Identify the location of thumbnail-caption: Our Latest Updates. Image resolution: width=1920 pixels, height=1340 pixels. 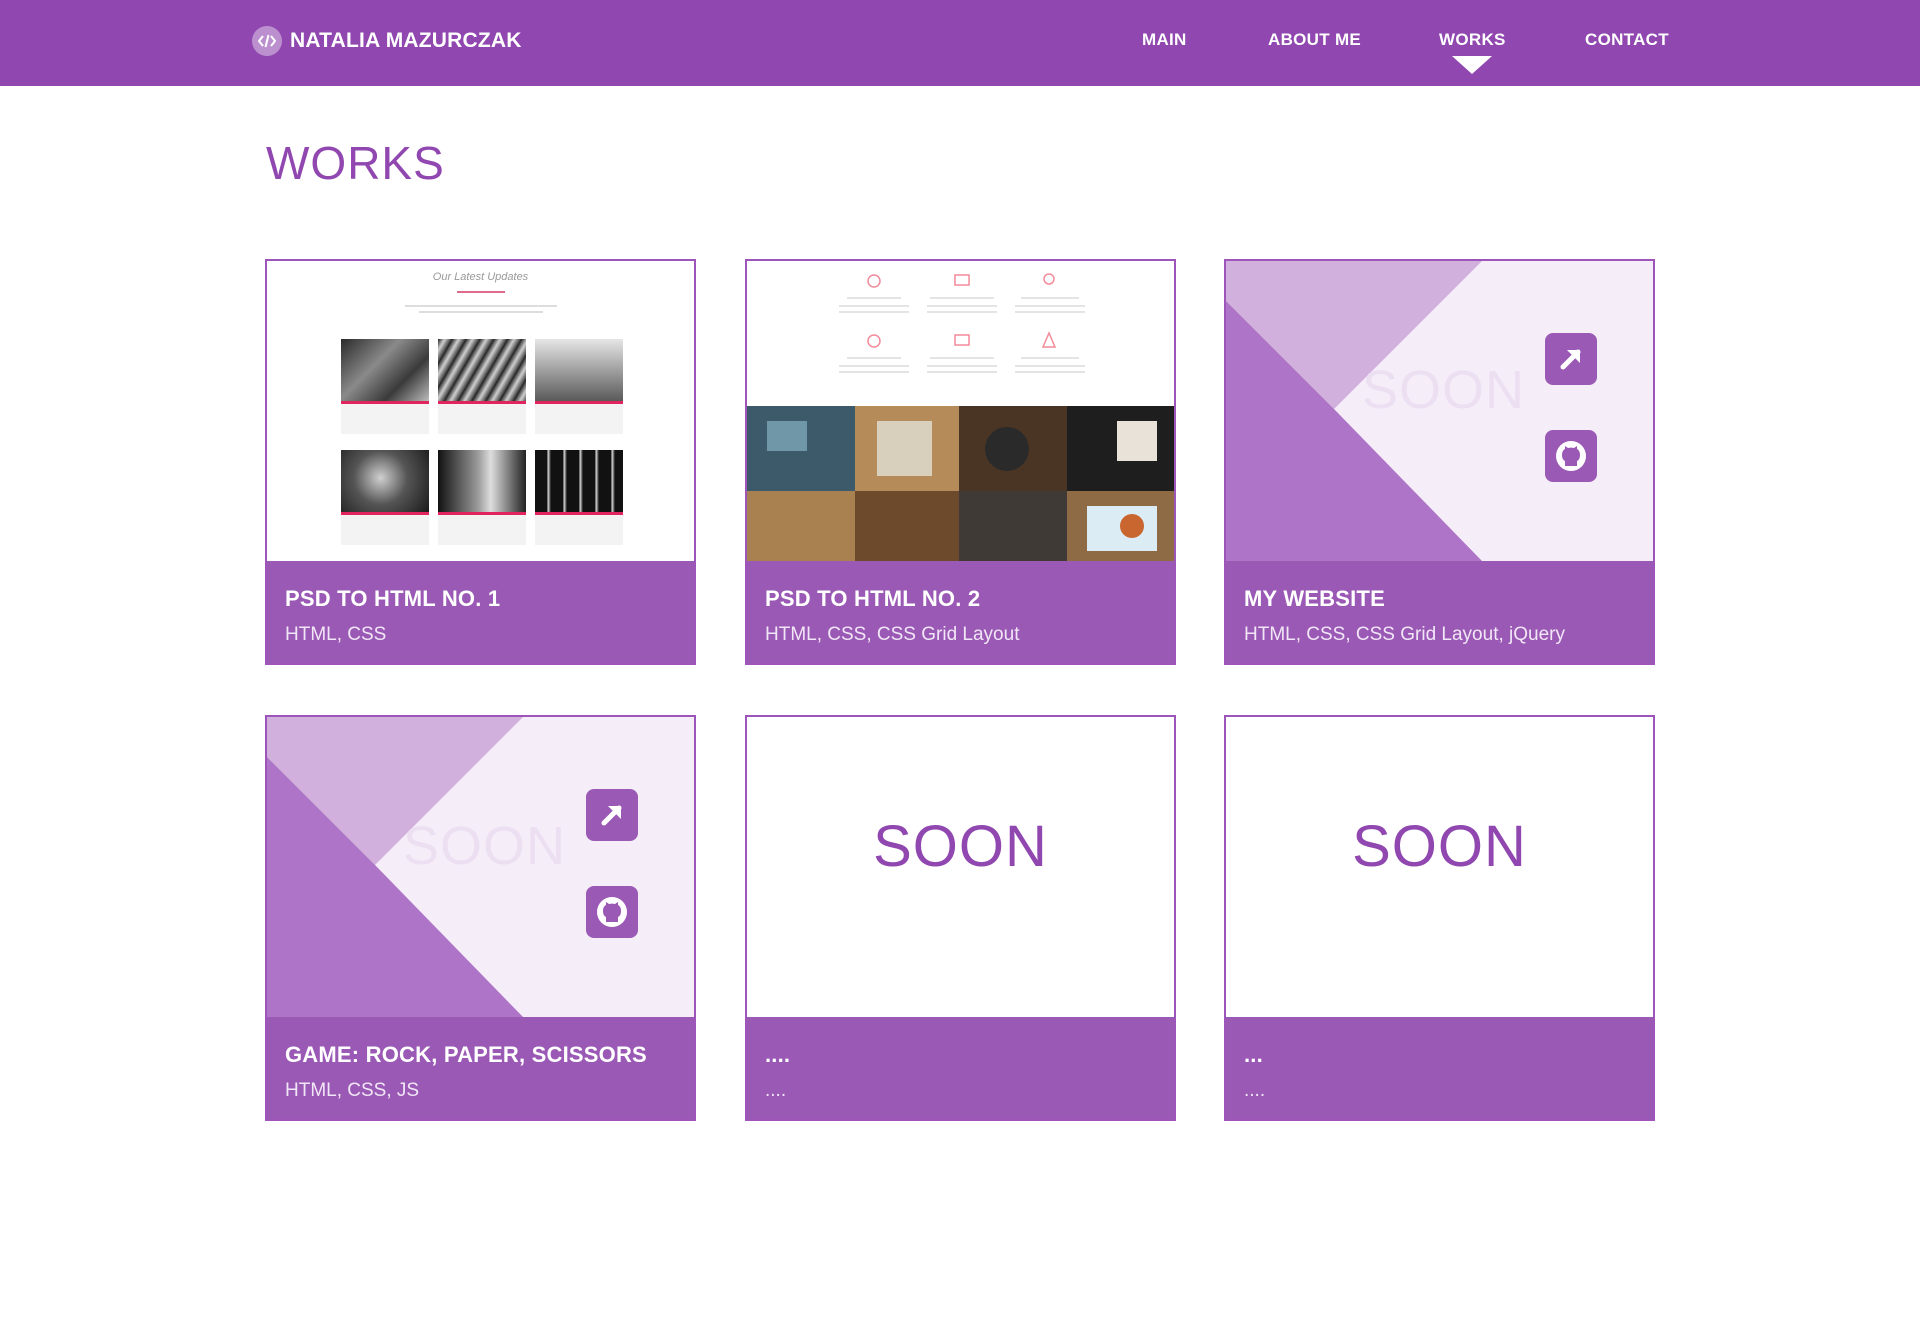
(480, 277).